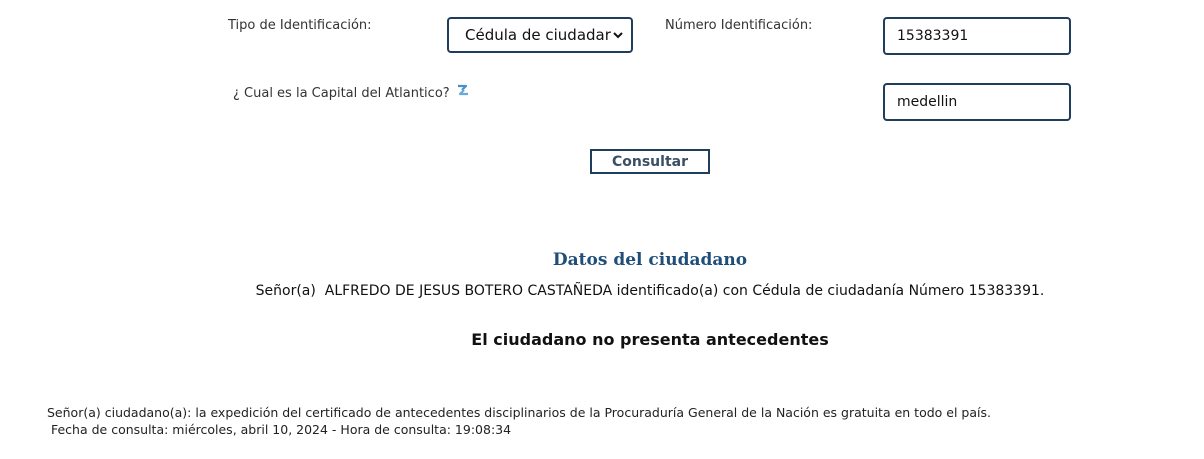 The width and height of the screenshot is (1204, 459). I want to click on tipo-identificacion-label: Tipo de Identificación:, so click(300, 25).